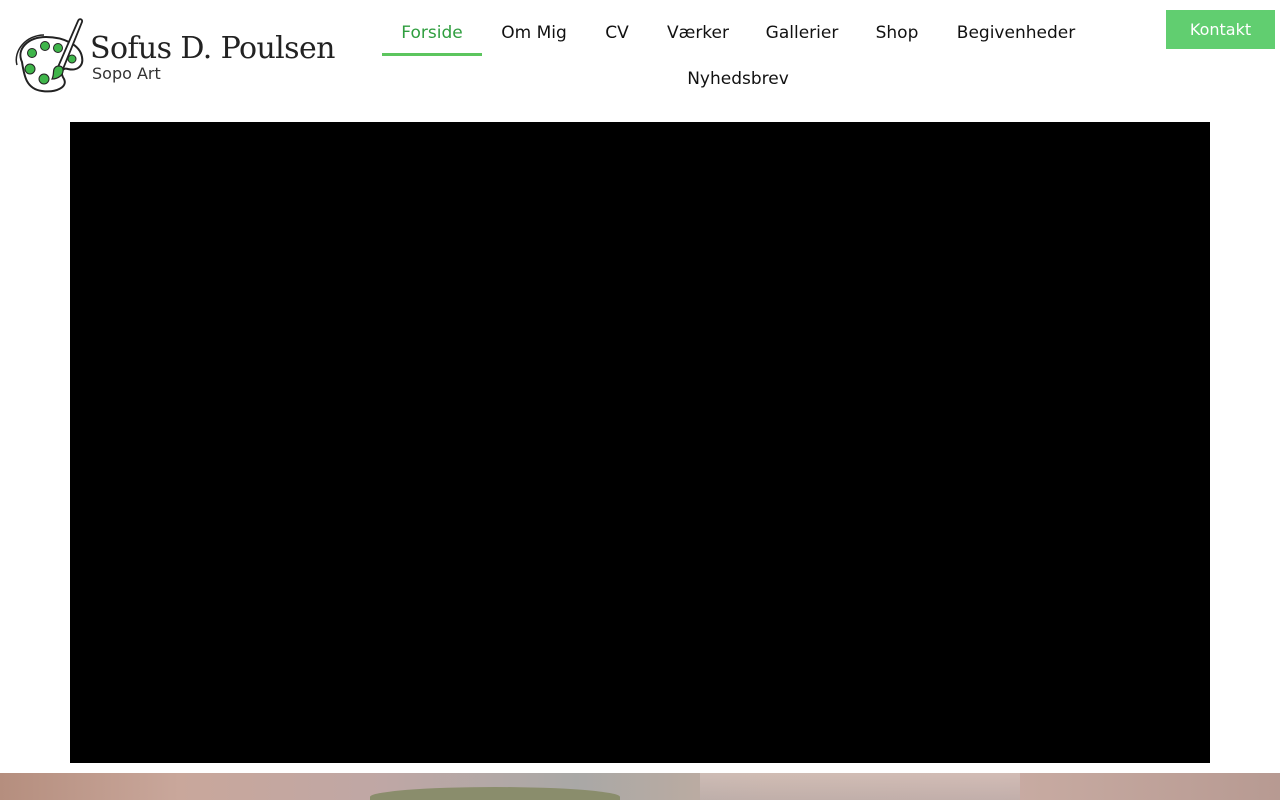  What do you see at coordinates (617, 33) in the screenshot?
I see `nav-item-cv: CV` at bounding box center [617, 33].